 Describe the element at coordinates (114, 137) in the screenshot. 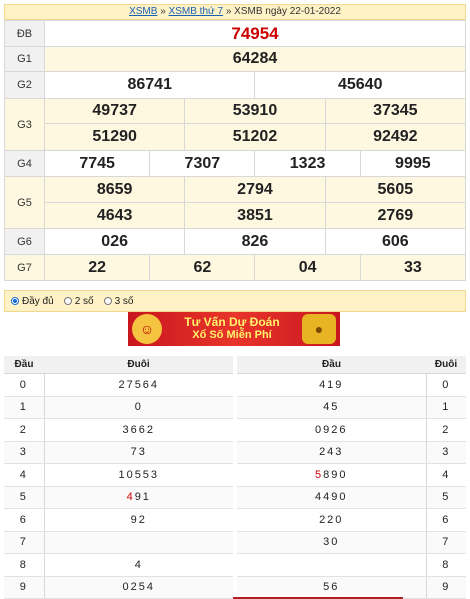

I see `prize-value-g3: 51290` at that location.